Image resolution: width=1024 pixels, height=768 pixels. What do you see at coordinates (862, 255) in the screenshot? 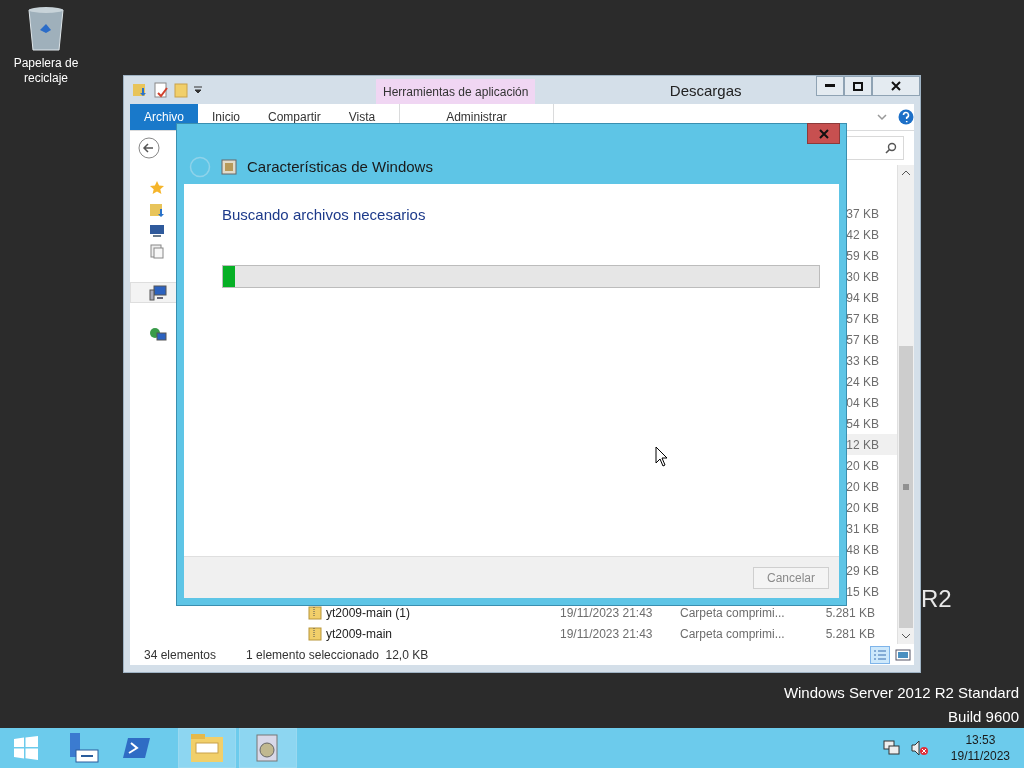
I see `file-size: 59 KB` at bounding box center [862, 255].